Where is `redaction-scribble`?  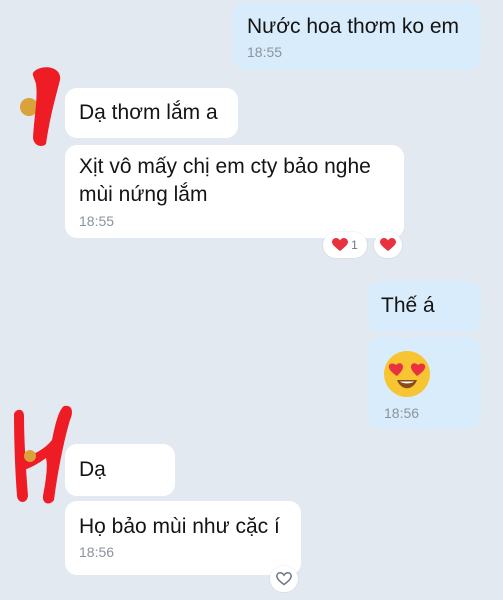 redaction-scribble is located at coordinates (46, 106).